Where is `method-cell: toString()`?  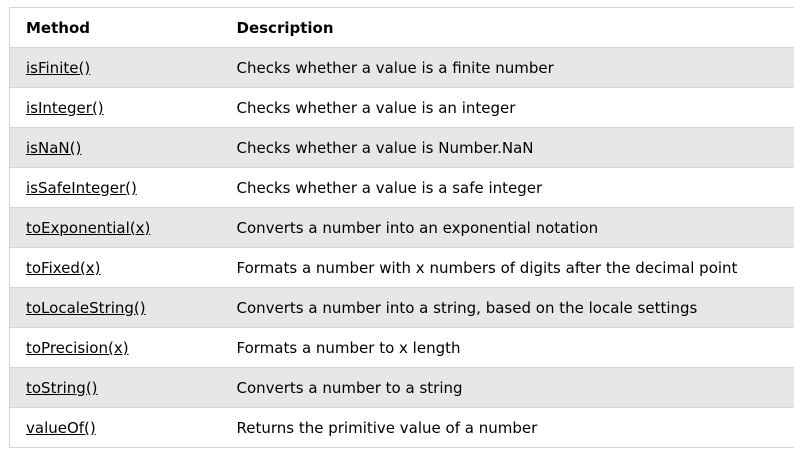
method-cell: toString() is located at coordinates (115, 387).